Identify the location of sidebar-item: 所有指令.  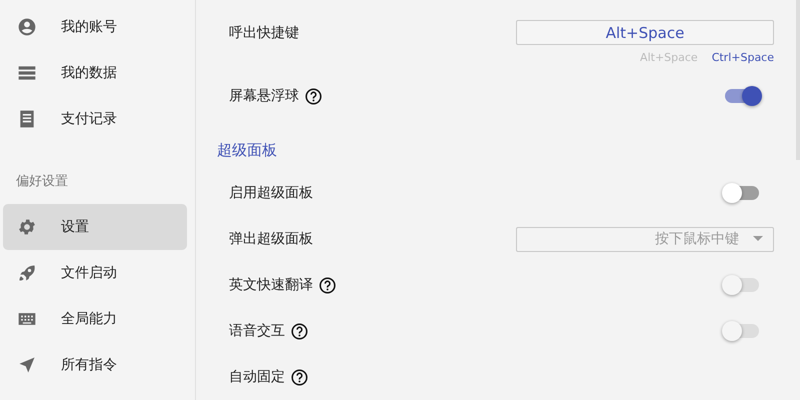
(95, 365).